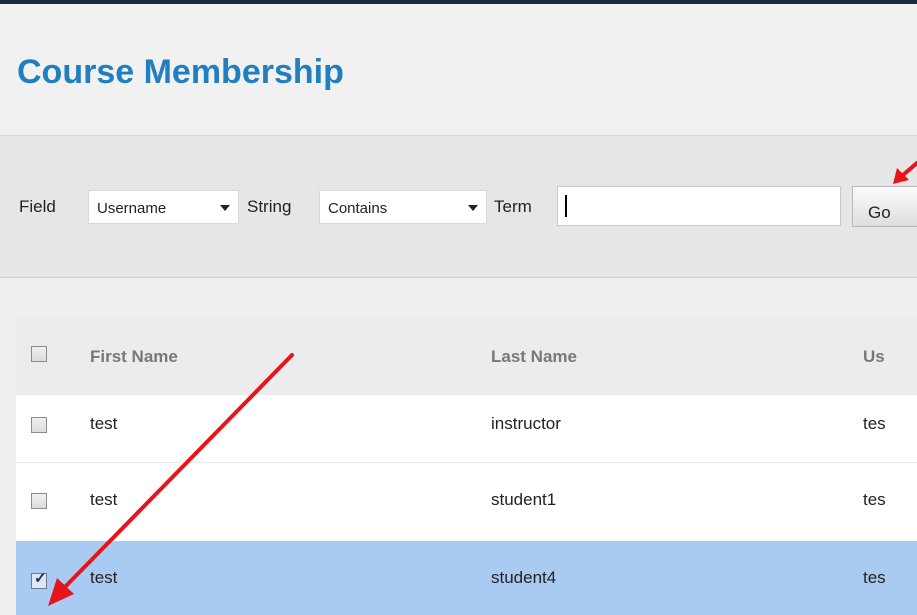  I want to click on table-row: test student1 tes, so click(466, 502).